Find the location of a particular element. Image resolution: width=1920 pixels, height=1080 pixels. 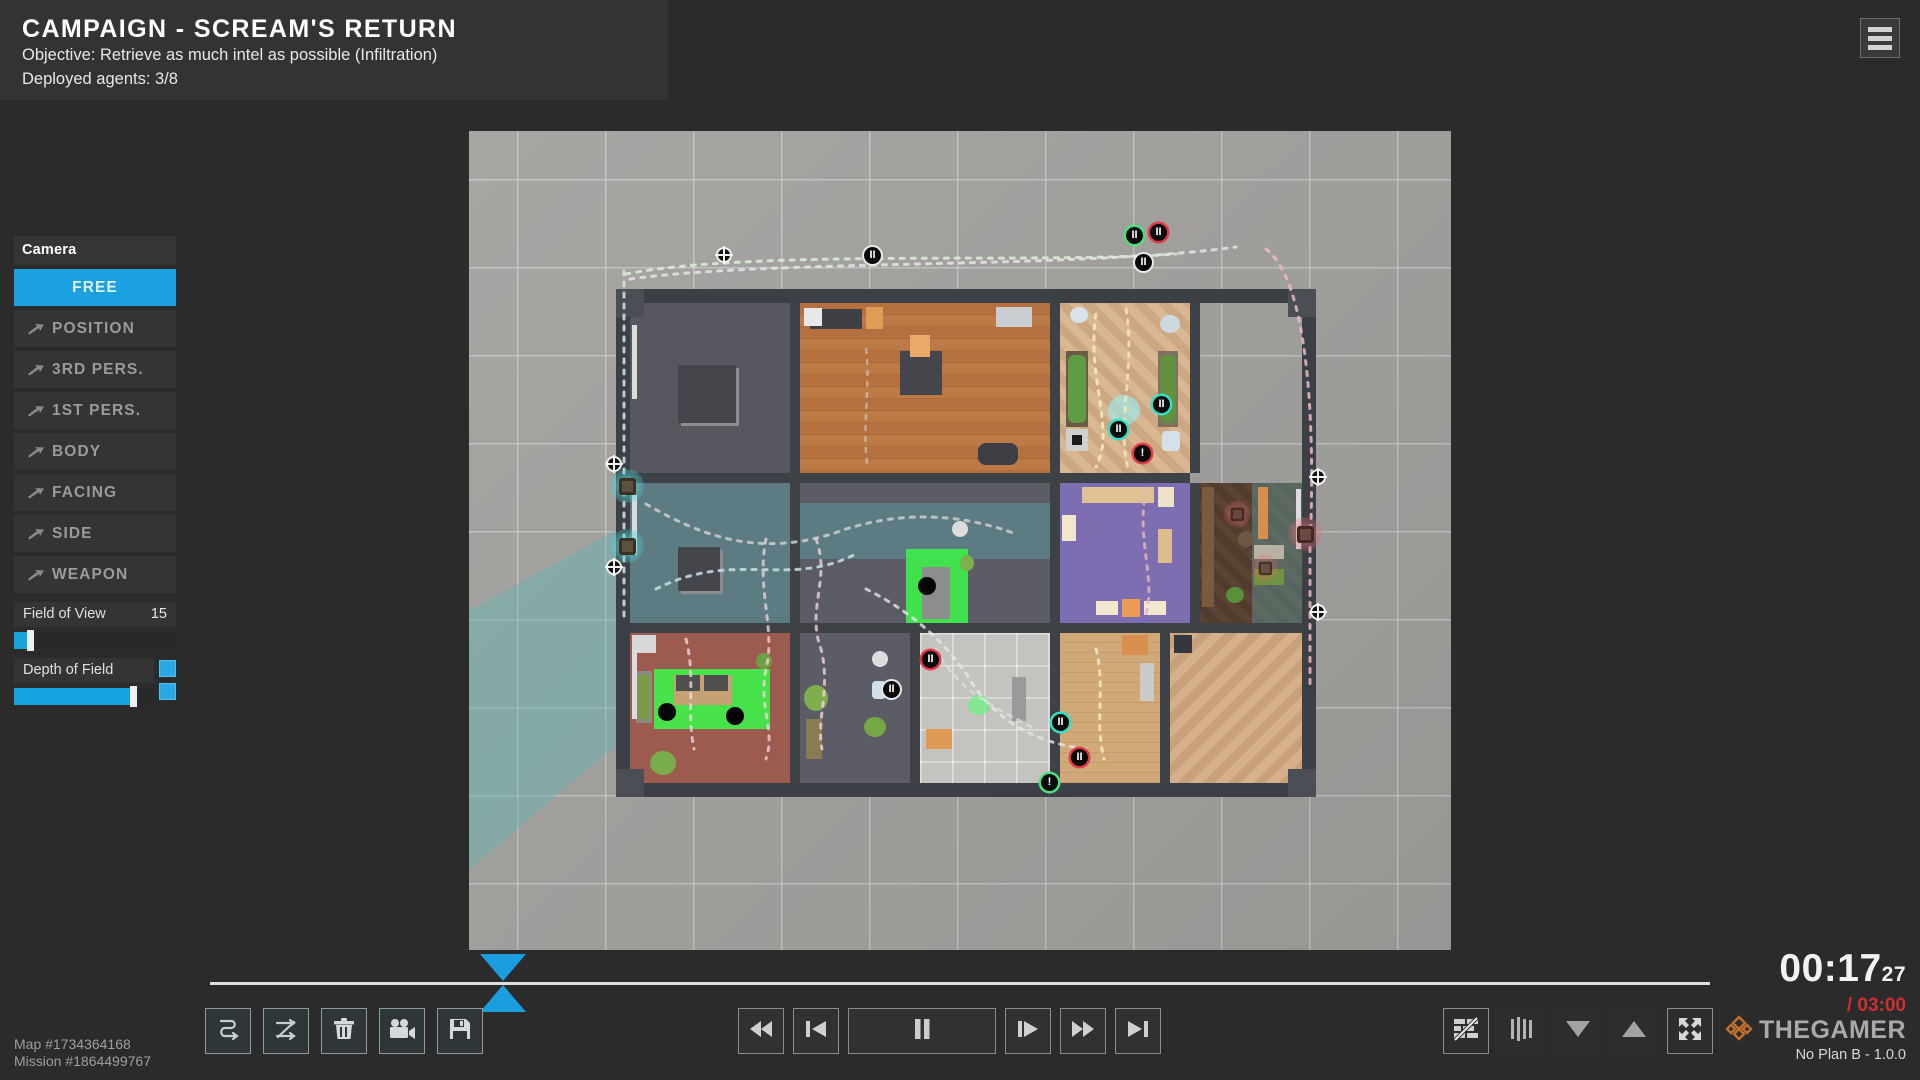

room-hall-center is located at coordinates (925, 553).